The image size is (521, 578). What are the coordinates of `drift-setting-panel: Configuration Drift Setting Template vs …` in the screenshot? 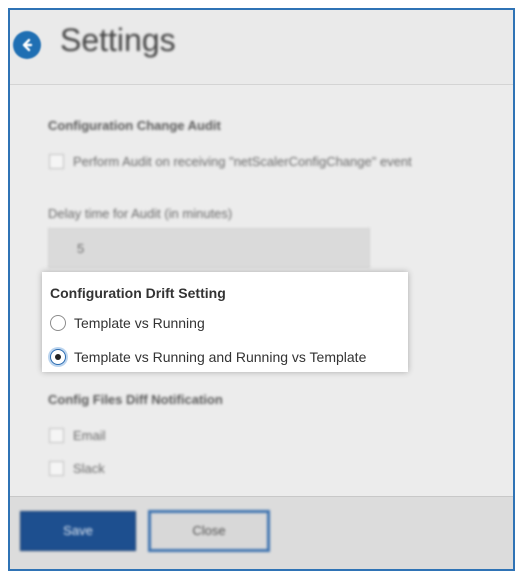 It's located at (225, 322).